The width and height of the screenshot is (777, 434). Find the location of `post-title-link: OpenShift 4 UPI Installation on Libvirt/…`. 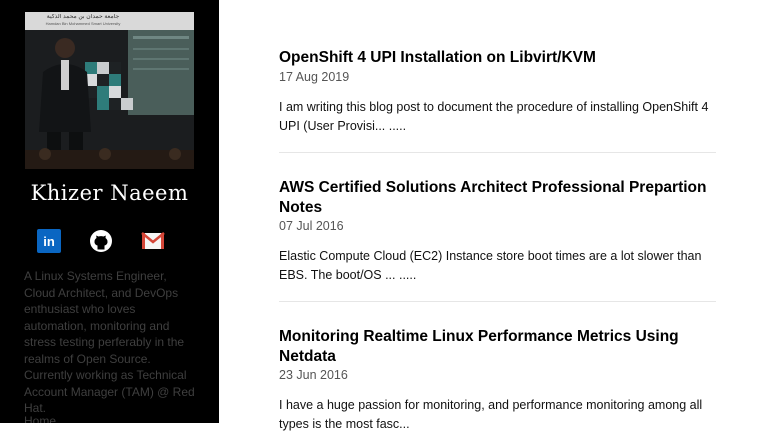

post-title-link: OpenShift 4 UPI Installation on Libvirt/… is located at coordinates (497, 58).